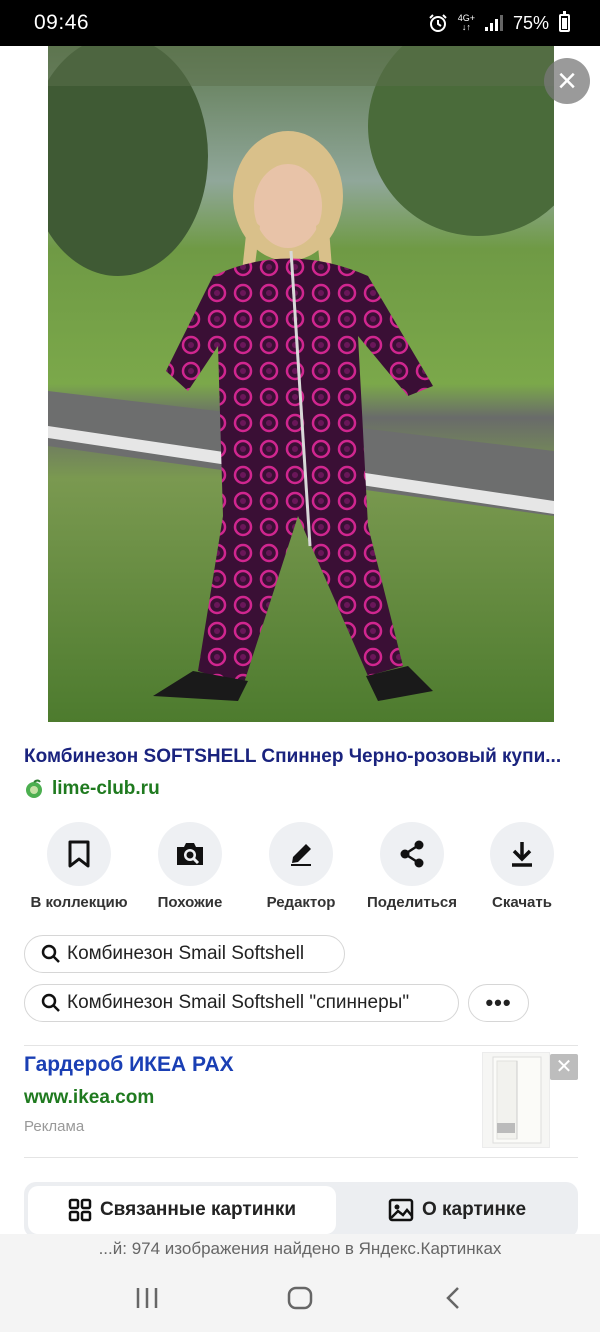  I want to click on grid-icon, so click(80, 1210).